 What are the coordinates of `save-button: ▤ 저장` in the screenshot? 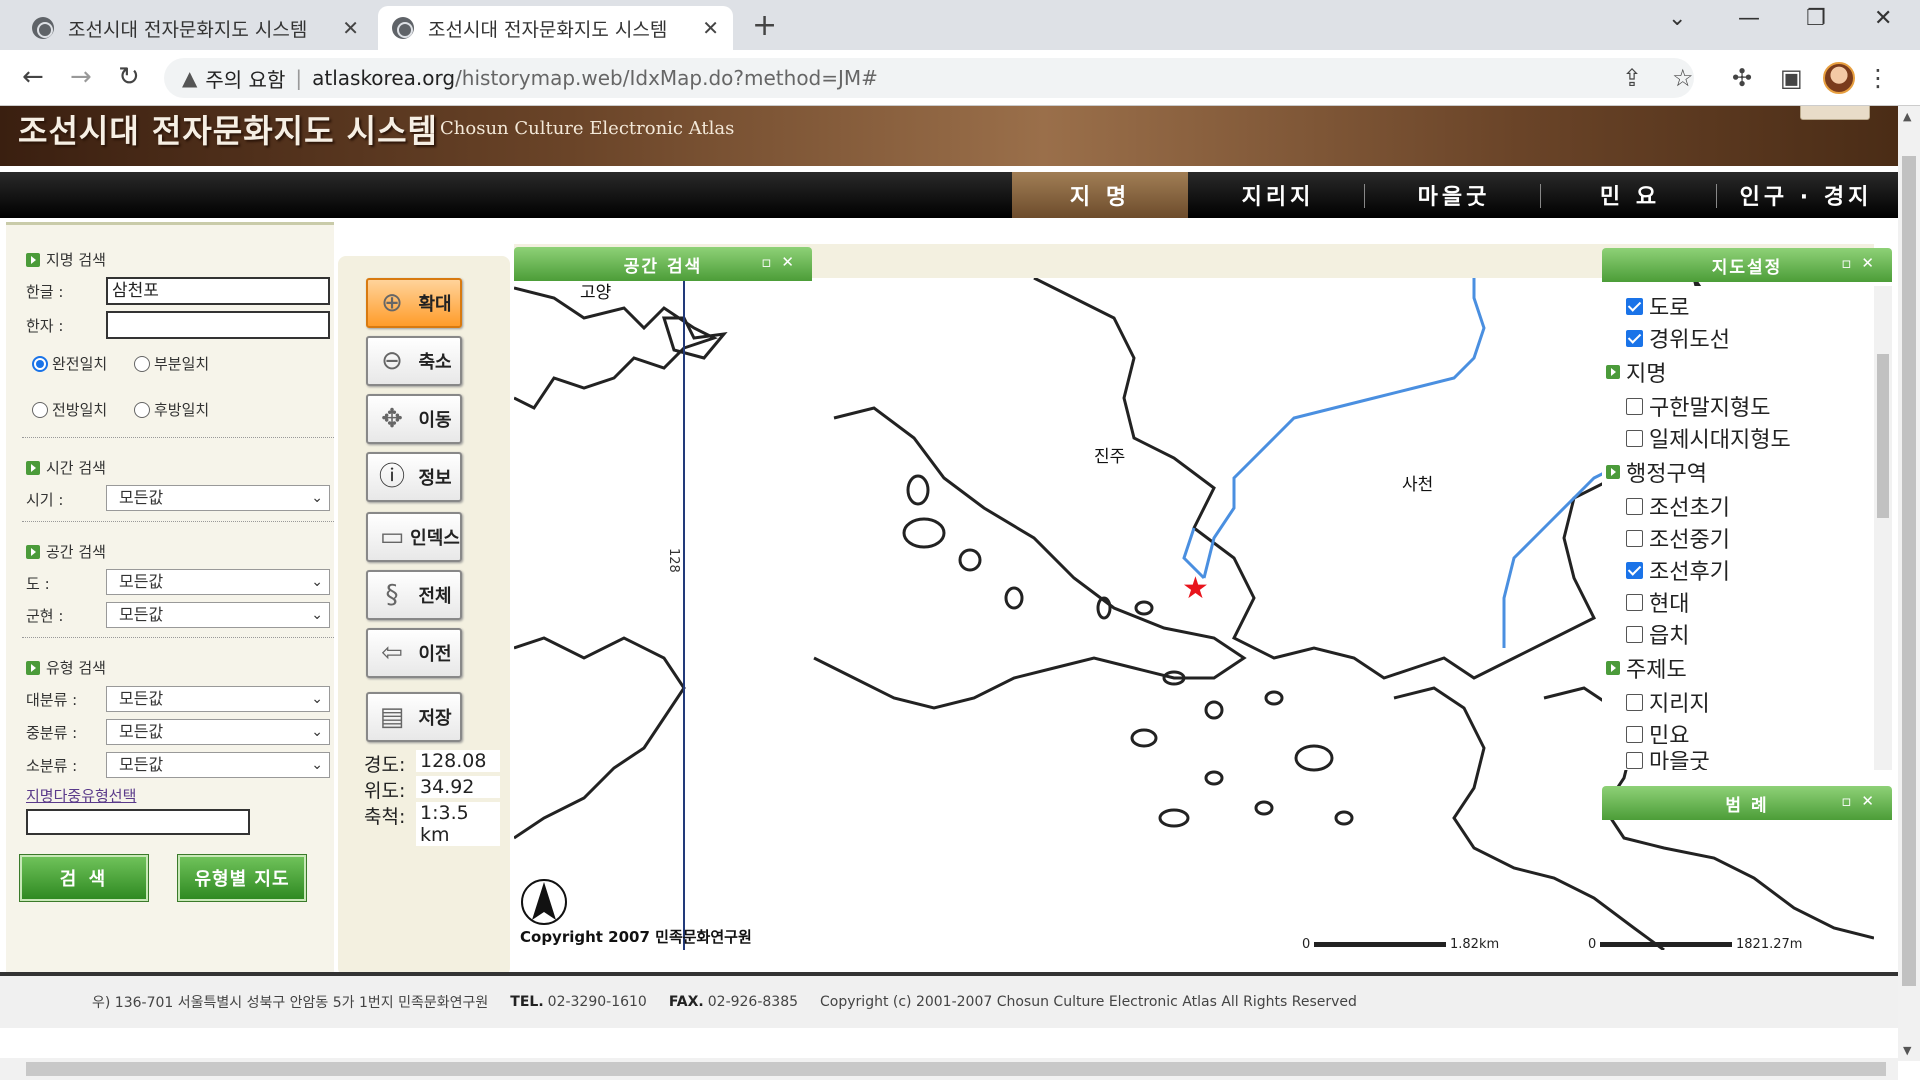 It's located at (414, 717).